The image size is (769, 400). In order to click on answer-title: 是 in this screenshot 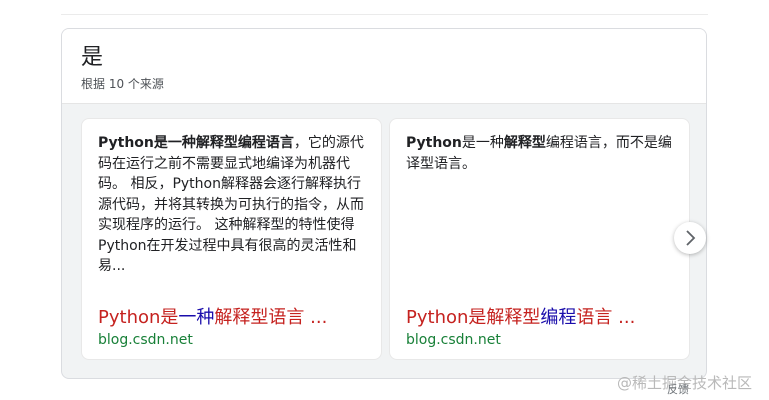, I will do `click(92, 57)`.